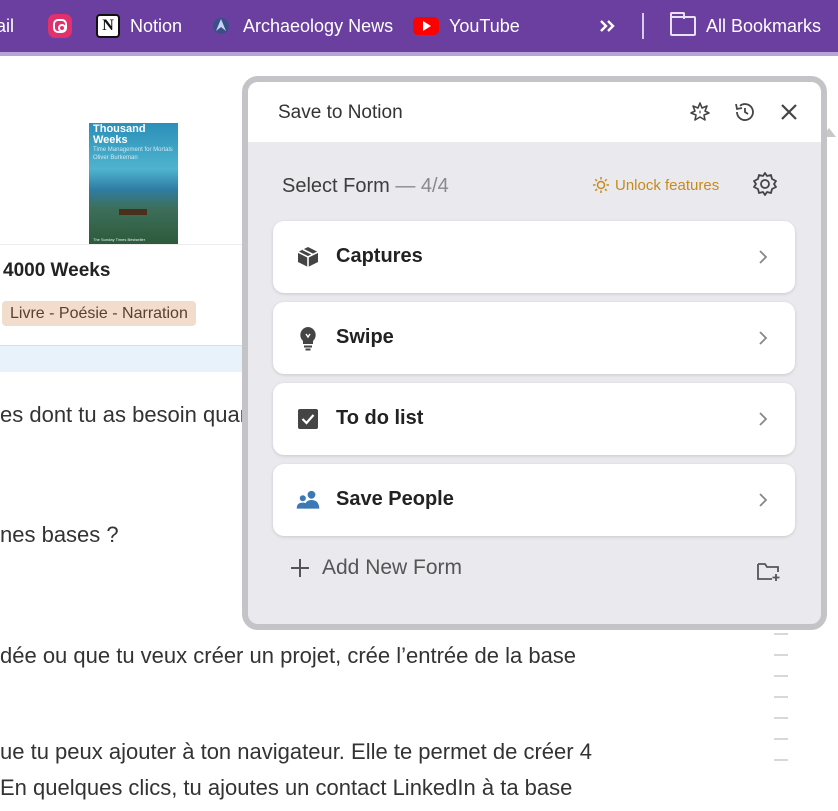 The width and height of the screenshot is (838, 811). What do you see at coordinates (156, 25) in the screenshot?
I see `bookmark-label: Notion` at bounding box center [156, 25].